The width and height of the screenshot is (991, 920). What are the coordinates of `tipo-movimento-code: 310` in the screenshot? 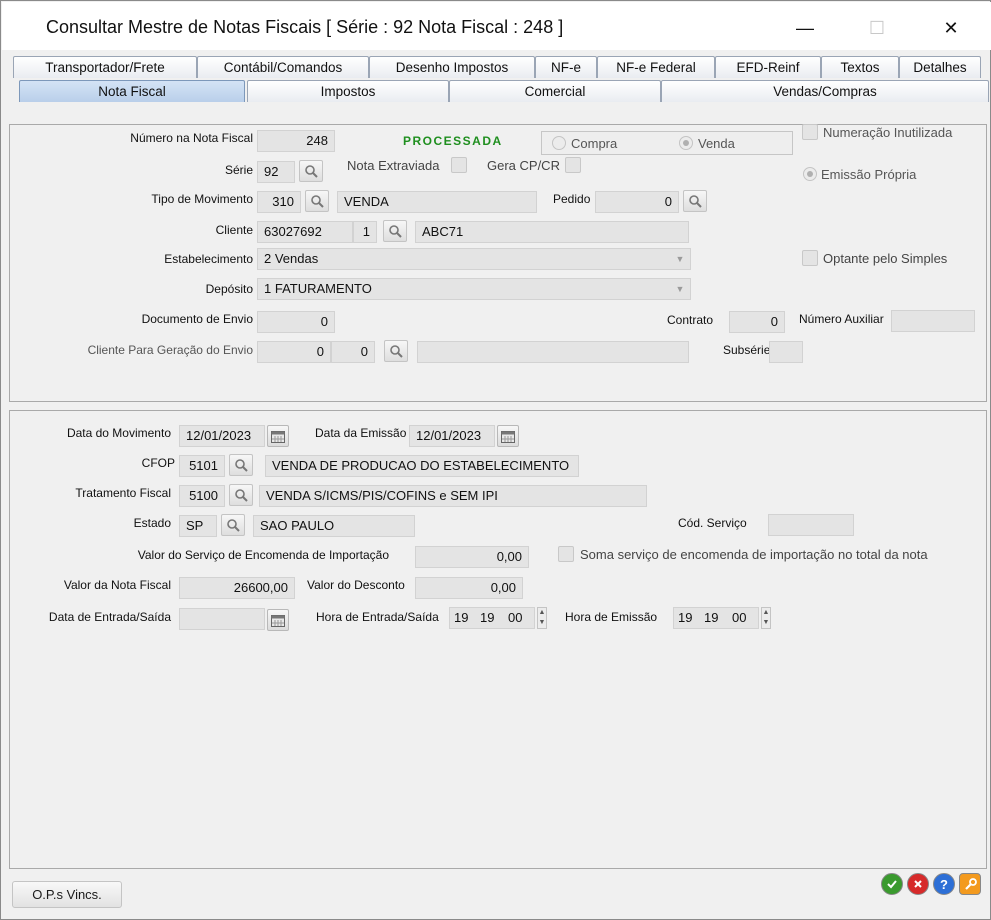 It's located at (279, 202).